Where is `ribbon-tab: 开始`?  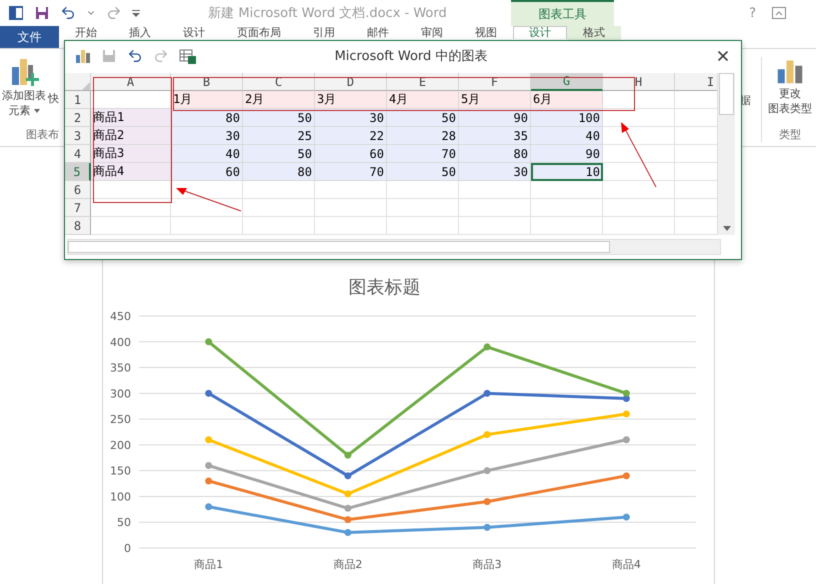
ribbon-tab: 开始 is located at coordinates (86, 33).